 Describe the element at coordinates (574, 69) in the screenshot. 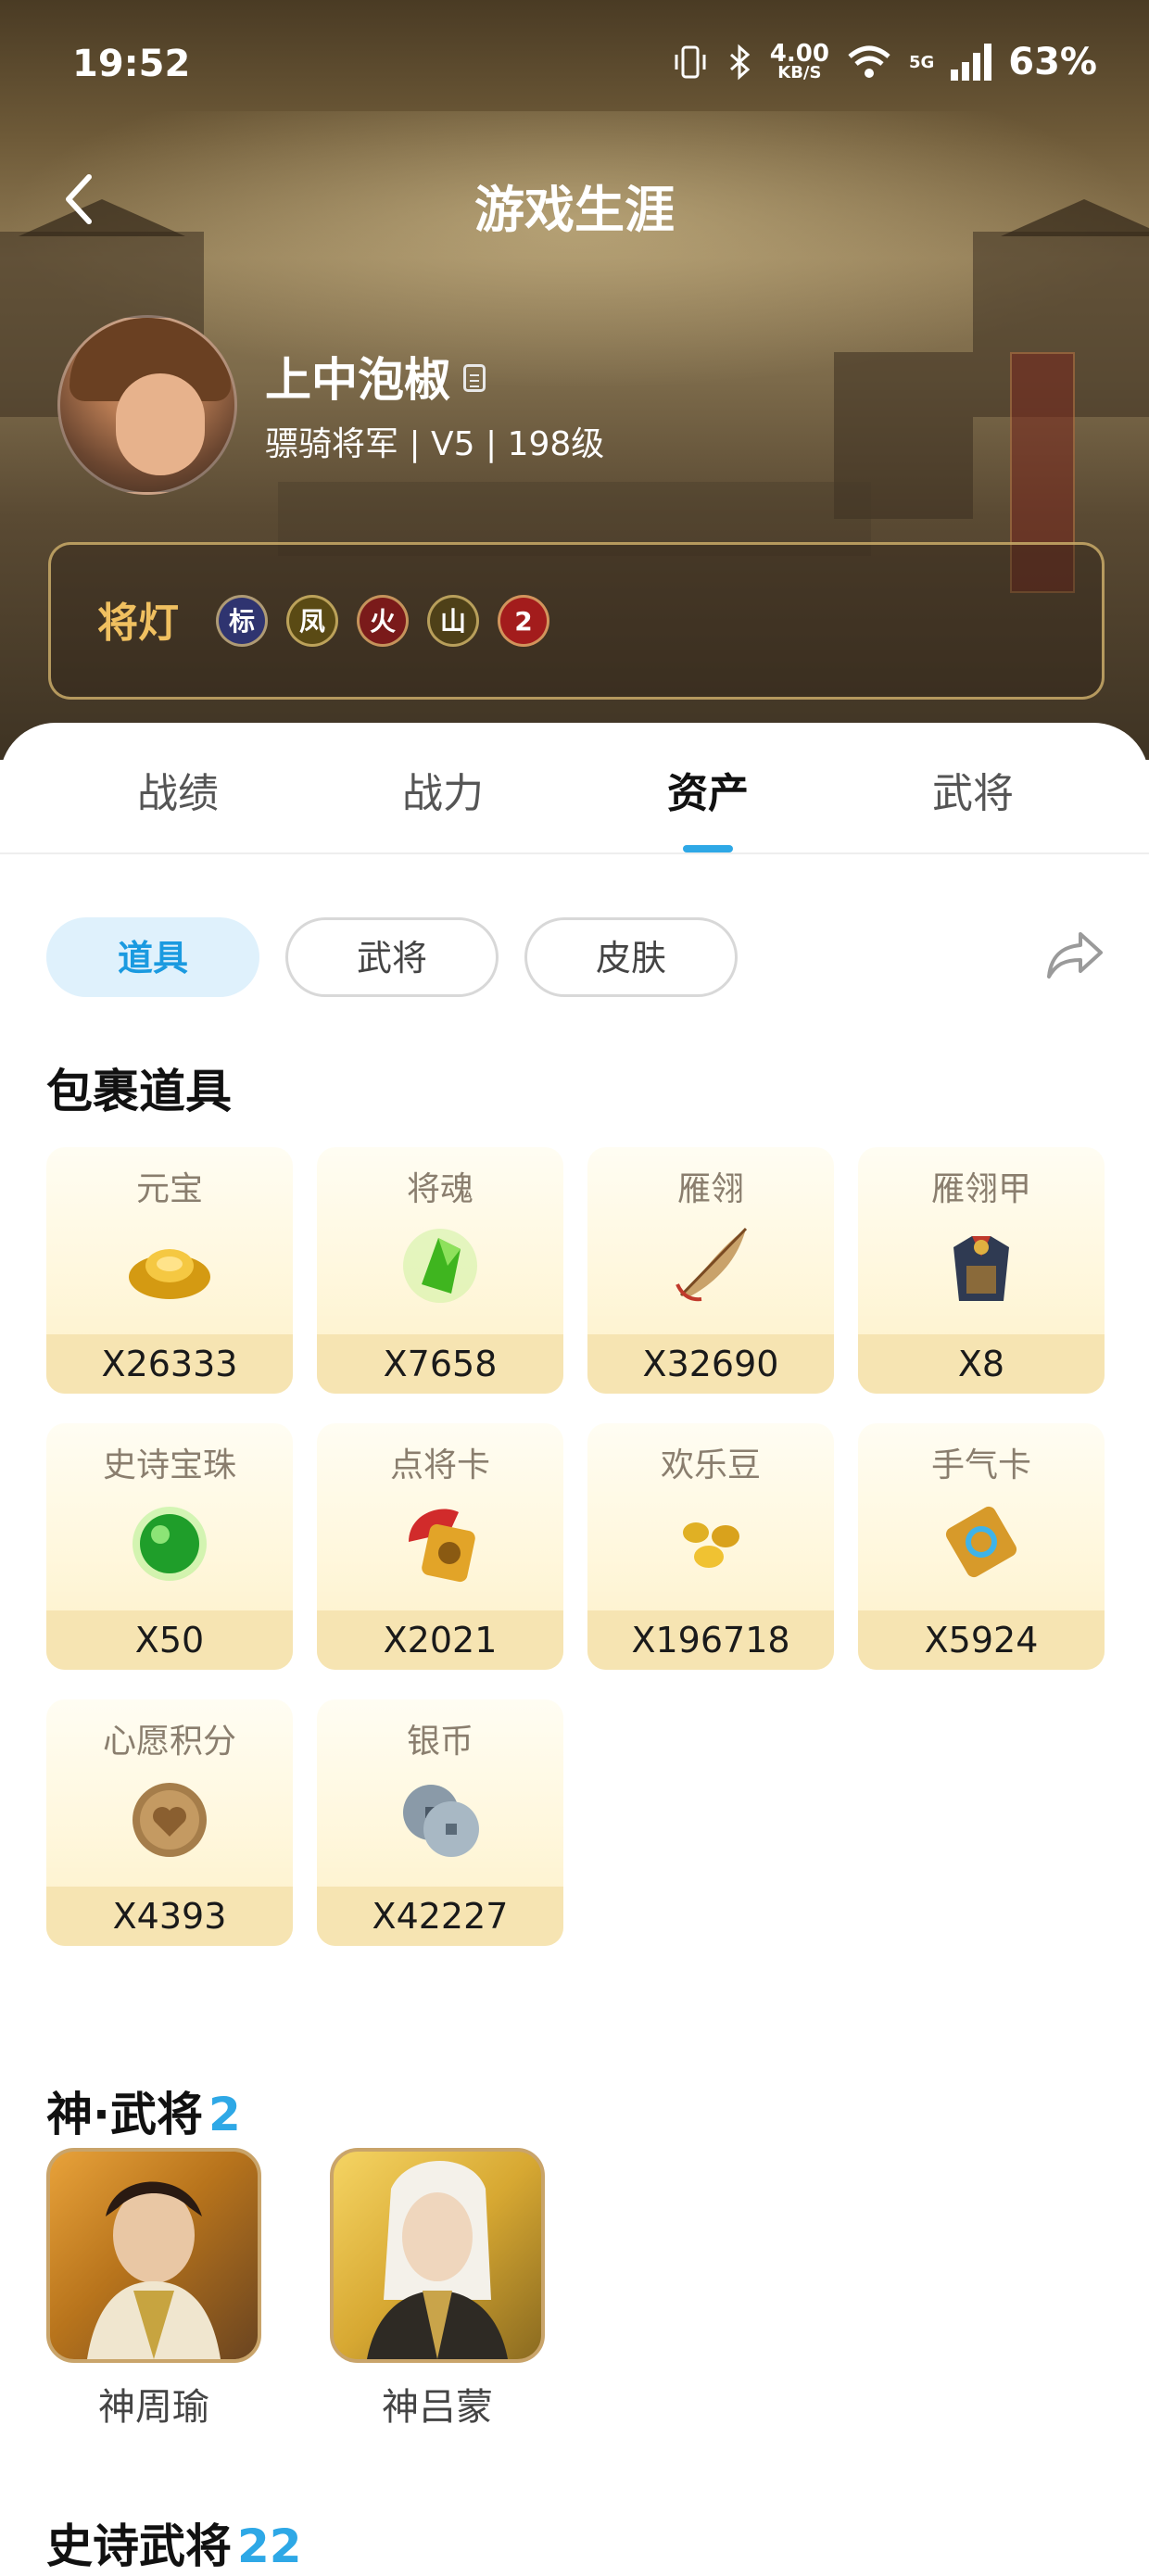

I see `status-bar: 19:52 4.00 KB/S 5G 63%` at that location.